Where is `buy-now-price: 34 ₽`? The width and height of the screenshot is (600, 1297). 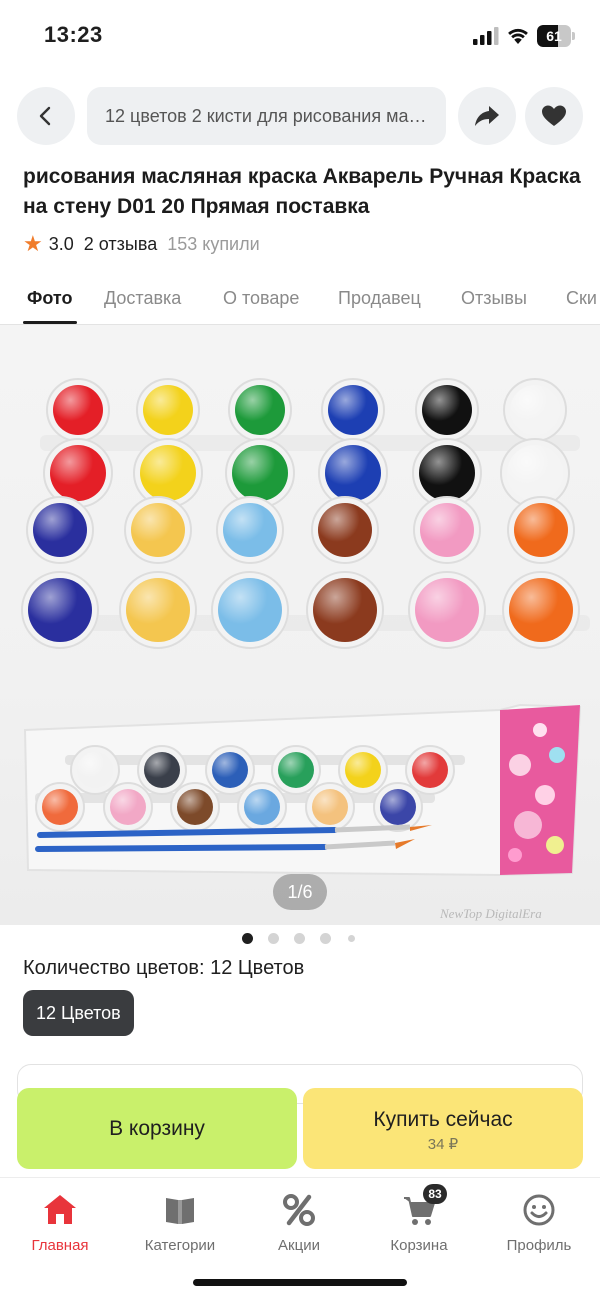
buy-now-price: 34 ₽ is located at coordinates (443, 1144).